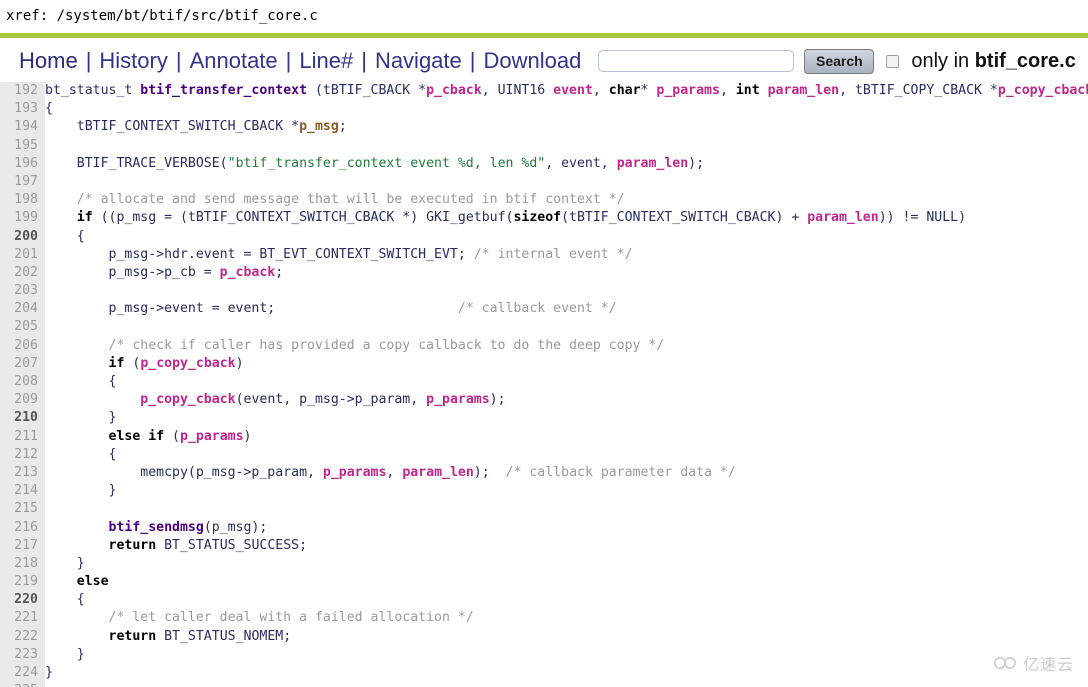  Describe the element at coordinates (22, 582) in the screenshot. I see `line-number: 219` at that location.